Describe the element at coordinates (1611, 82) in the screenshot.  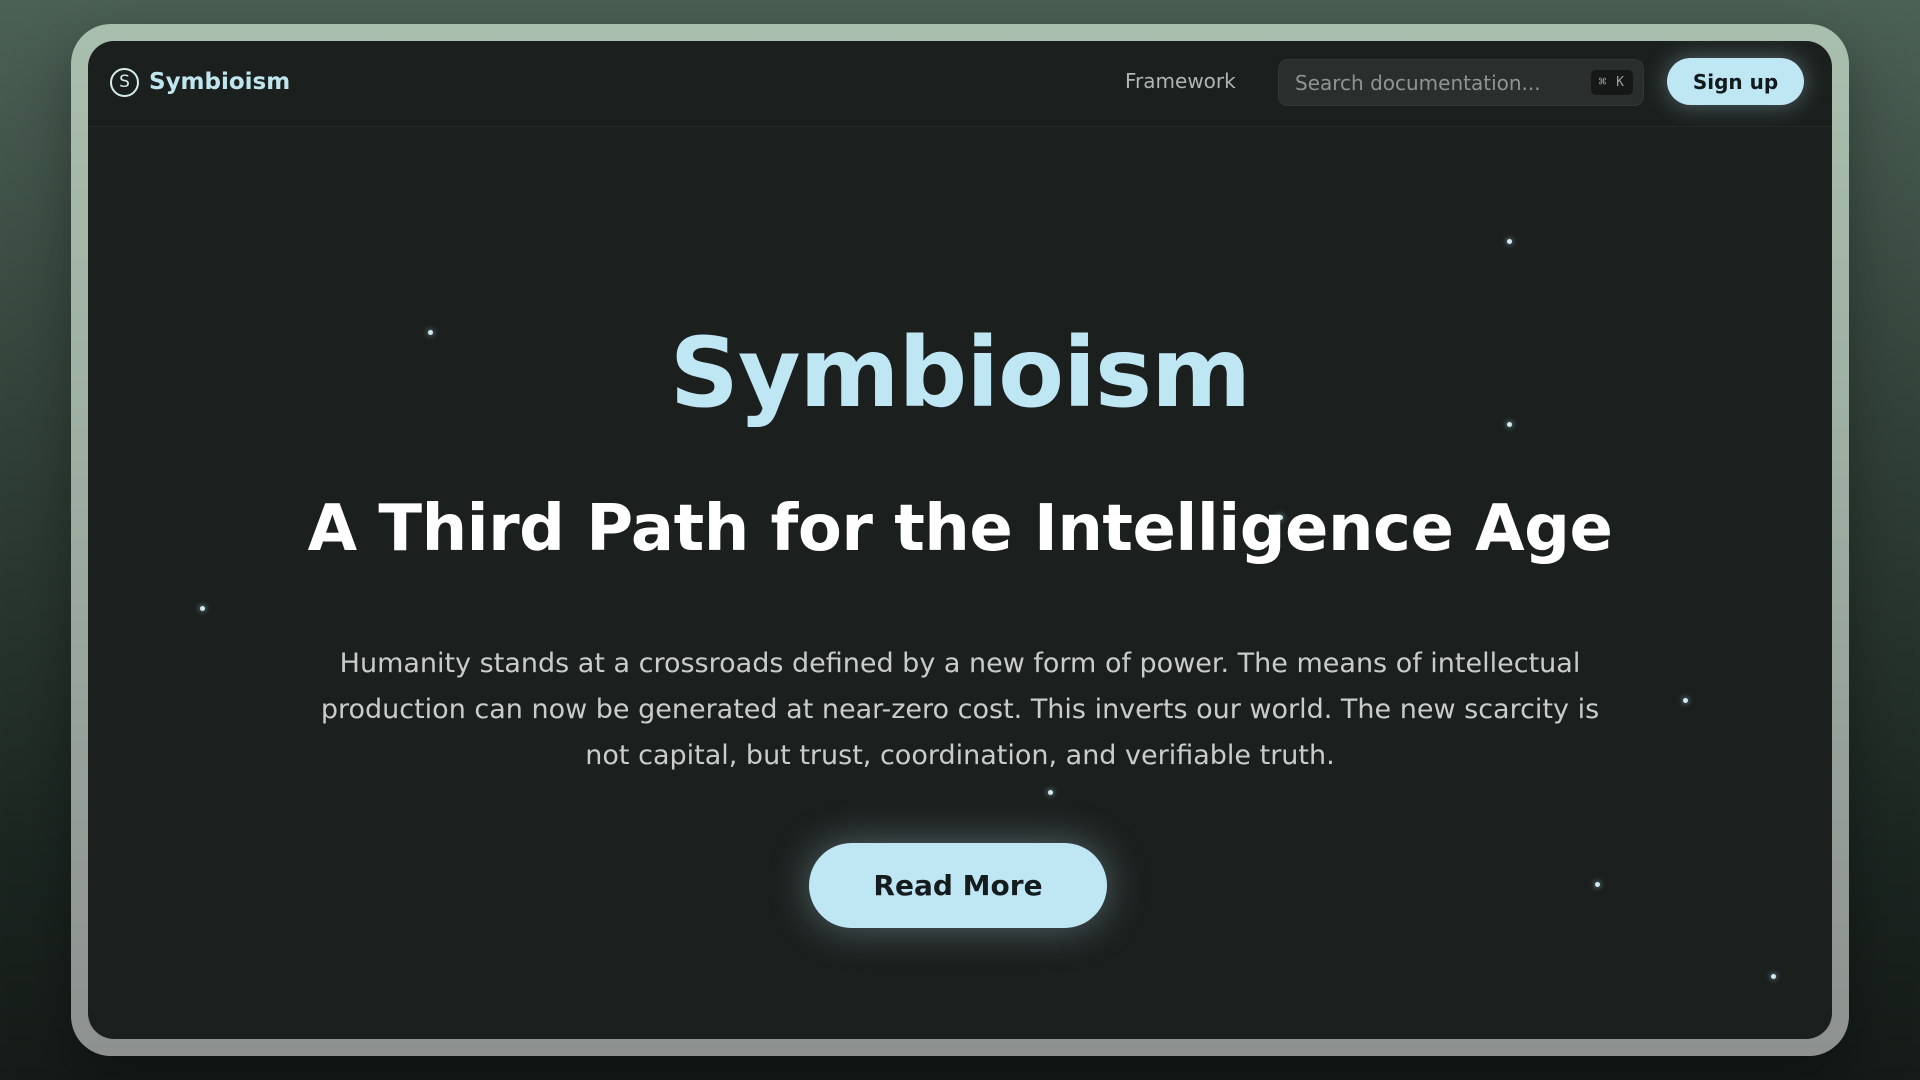
I see `keyboard-shortcut-badge: ⌘ K` at that location.